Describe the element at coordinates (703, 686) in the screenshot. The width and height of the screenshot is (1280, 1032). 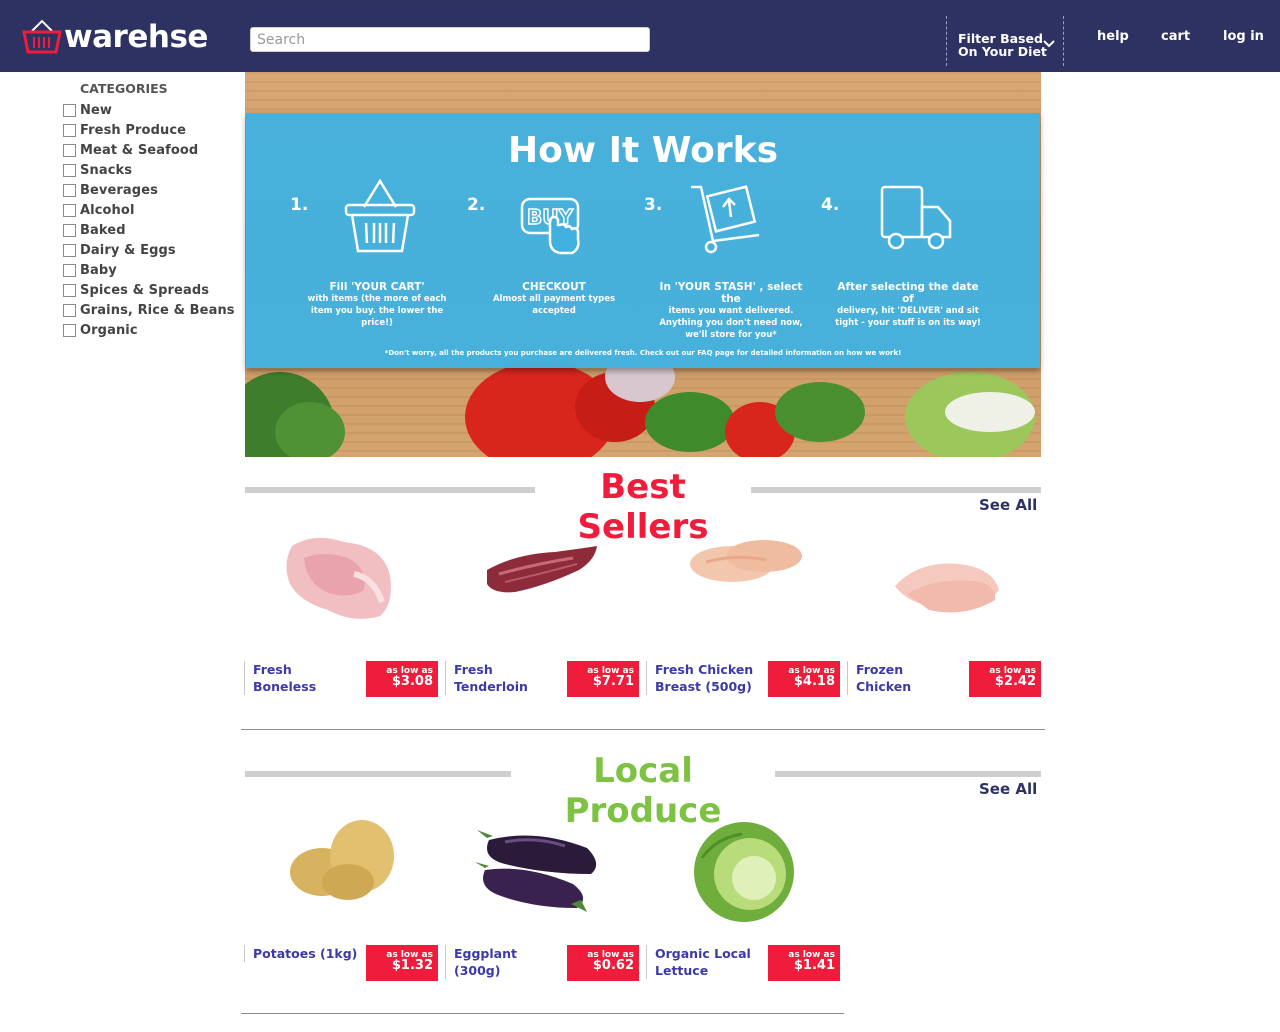
I see `product-name-line: Breast (500g)` at that location.